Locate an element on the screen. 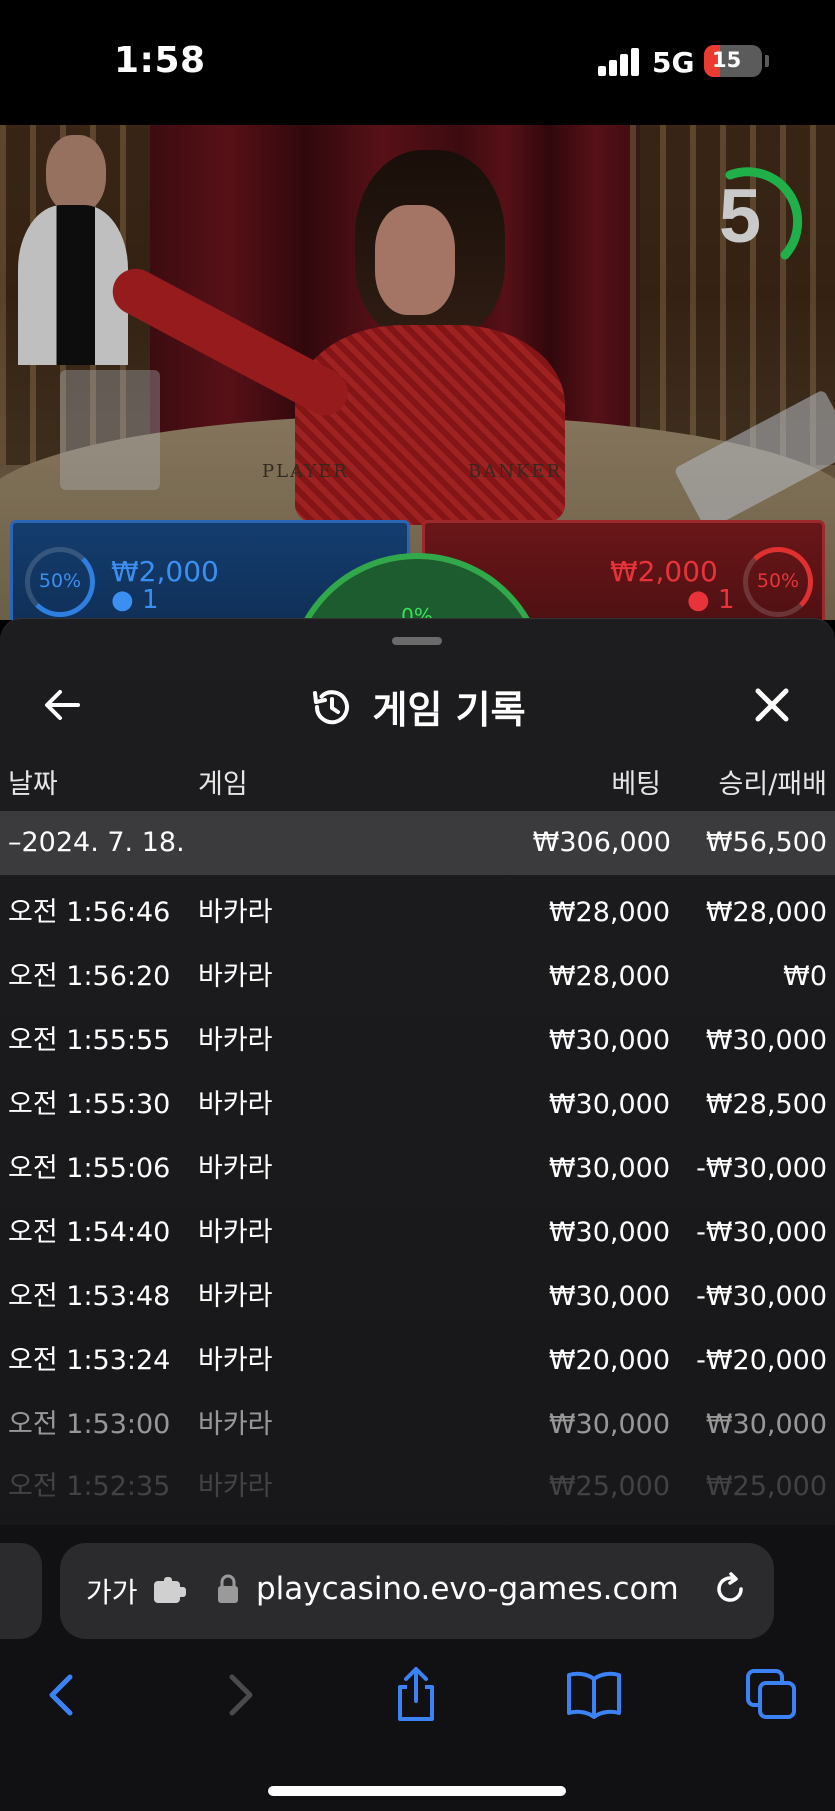 Image resolution: width=835 pixels, height=1811 pixels. table-row: 오전 1:53:48 바카라 ₩30,000 -₩30,000 is located at coordinates (417, 1297).